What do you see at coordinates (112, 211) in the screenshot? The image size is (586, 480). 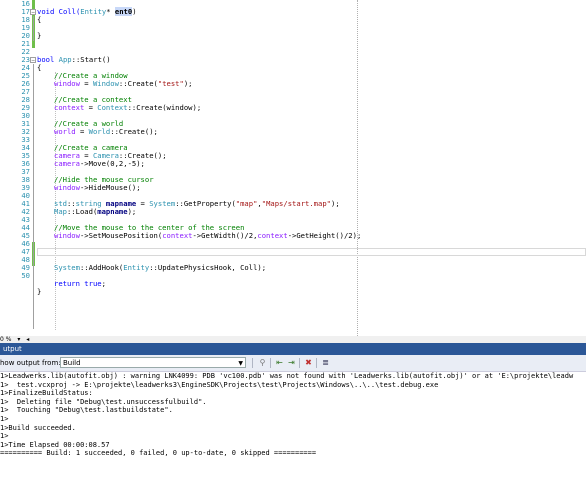 I see `code-token: mapname` at bounding box center [112, 211].